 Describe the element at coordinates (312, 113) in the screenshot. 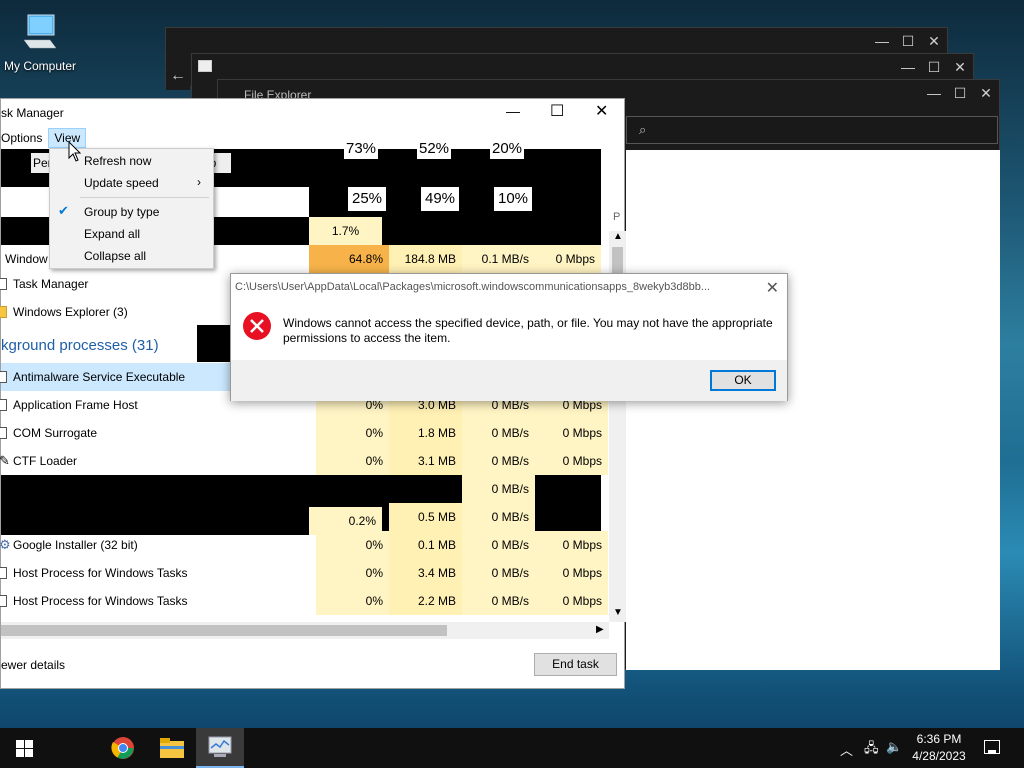

I see `title-bar: sk Manager — ☐ ✕` at that location.